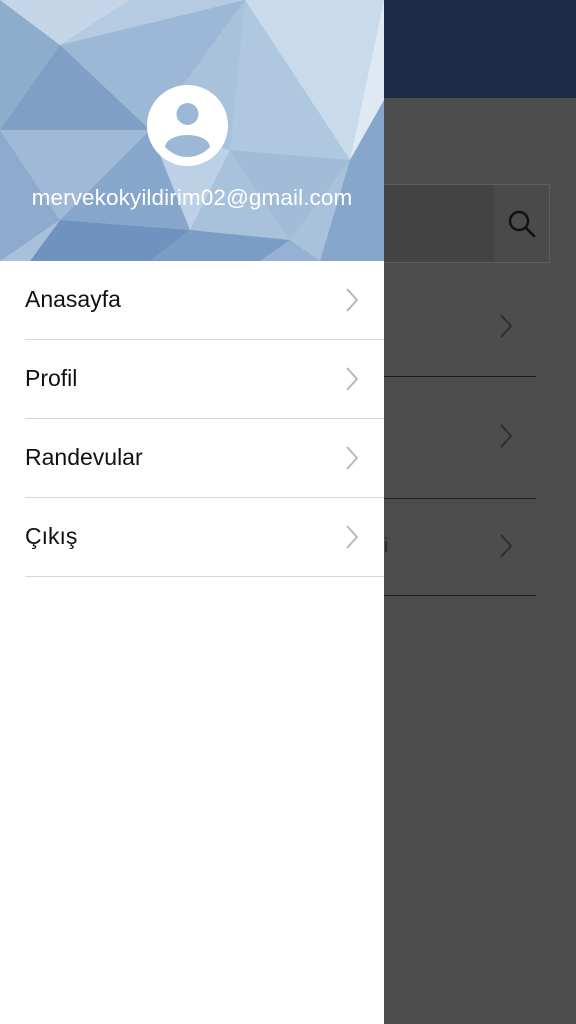 This screenshot has height=1024, width=576. I want to click on background-row-text: i, so click(386, 546).